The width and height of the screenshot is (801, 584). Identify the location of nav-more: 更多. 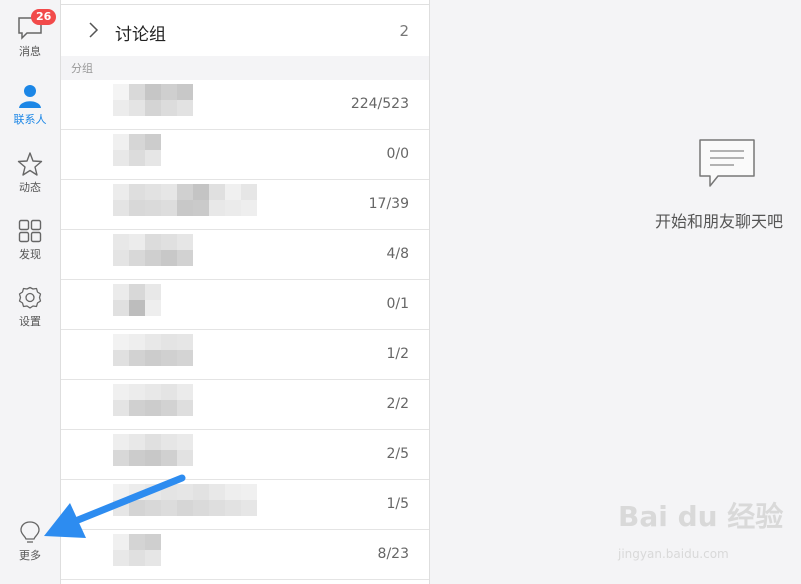
(30, 541).